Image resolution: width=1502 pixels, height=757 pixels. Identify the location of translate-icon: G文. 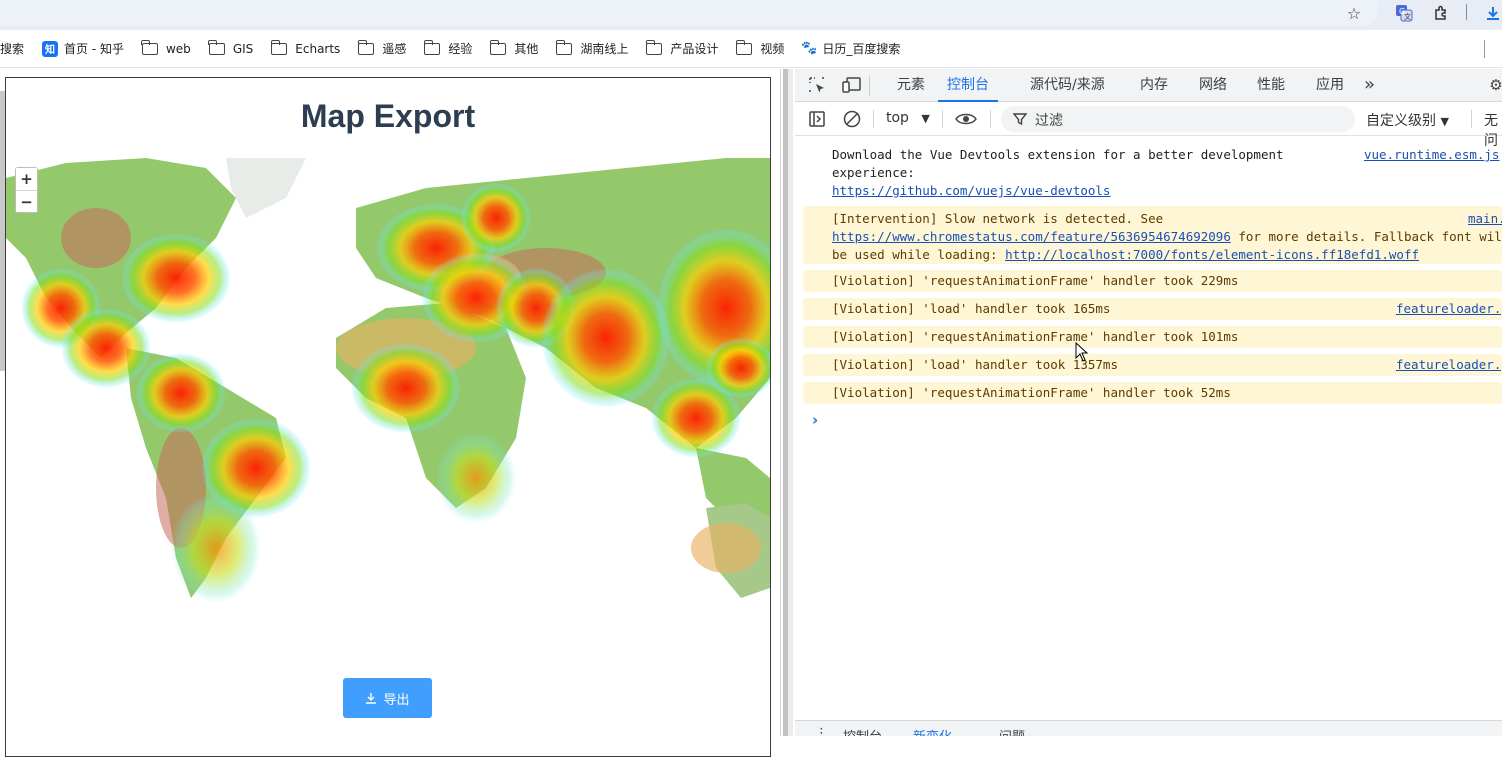
(1404, 13).